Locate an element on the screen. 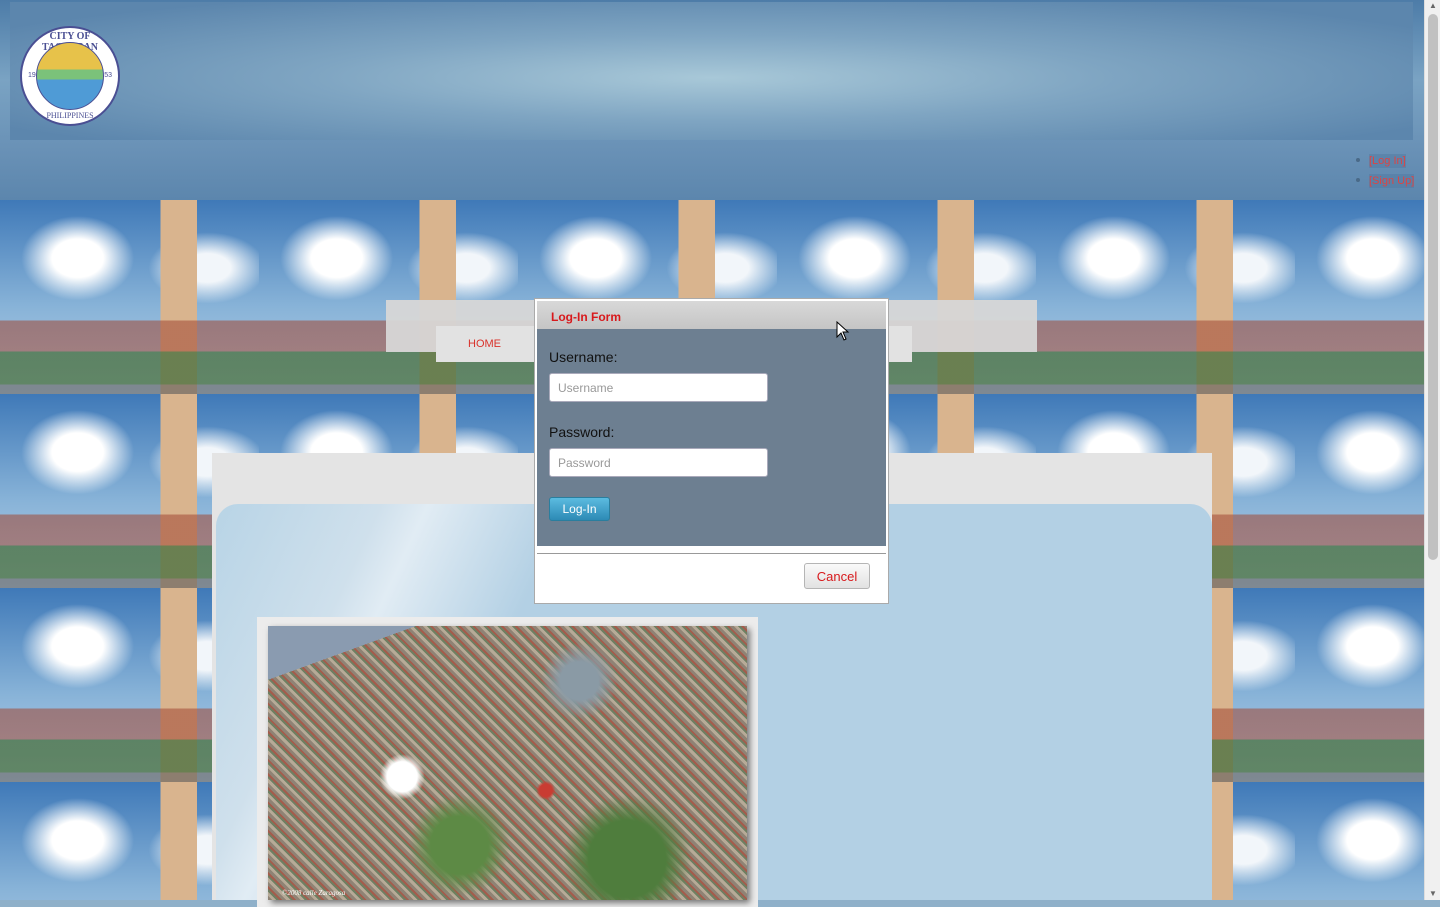  header-banner is located at coordinates (711, 71).